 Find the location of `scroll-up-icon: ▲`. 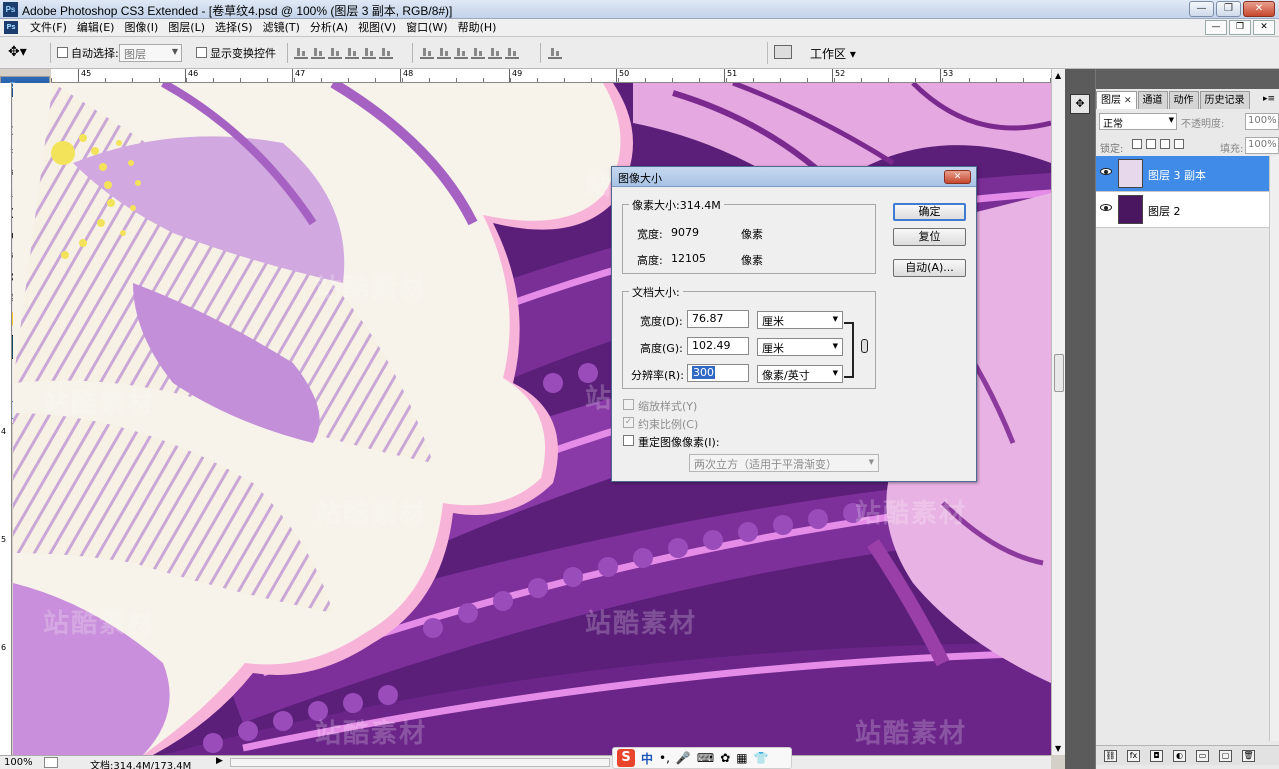

scroll-up-icon: ▲ is located at coordinates (1058, 75).